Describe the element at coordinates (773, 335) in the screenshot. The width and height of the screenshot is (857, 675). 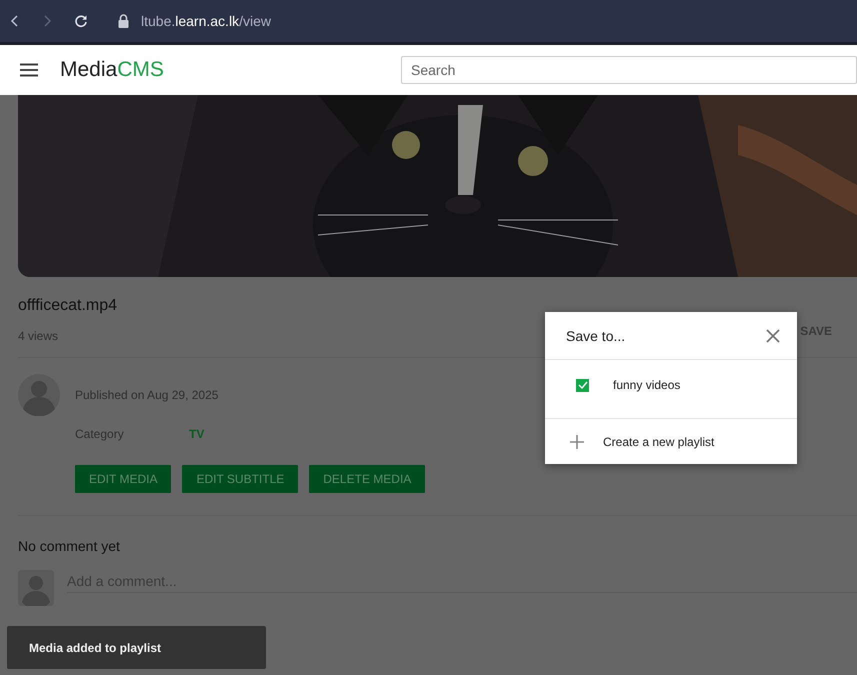
I see `close-icon` at that location.